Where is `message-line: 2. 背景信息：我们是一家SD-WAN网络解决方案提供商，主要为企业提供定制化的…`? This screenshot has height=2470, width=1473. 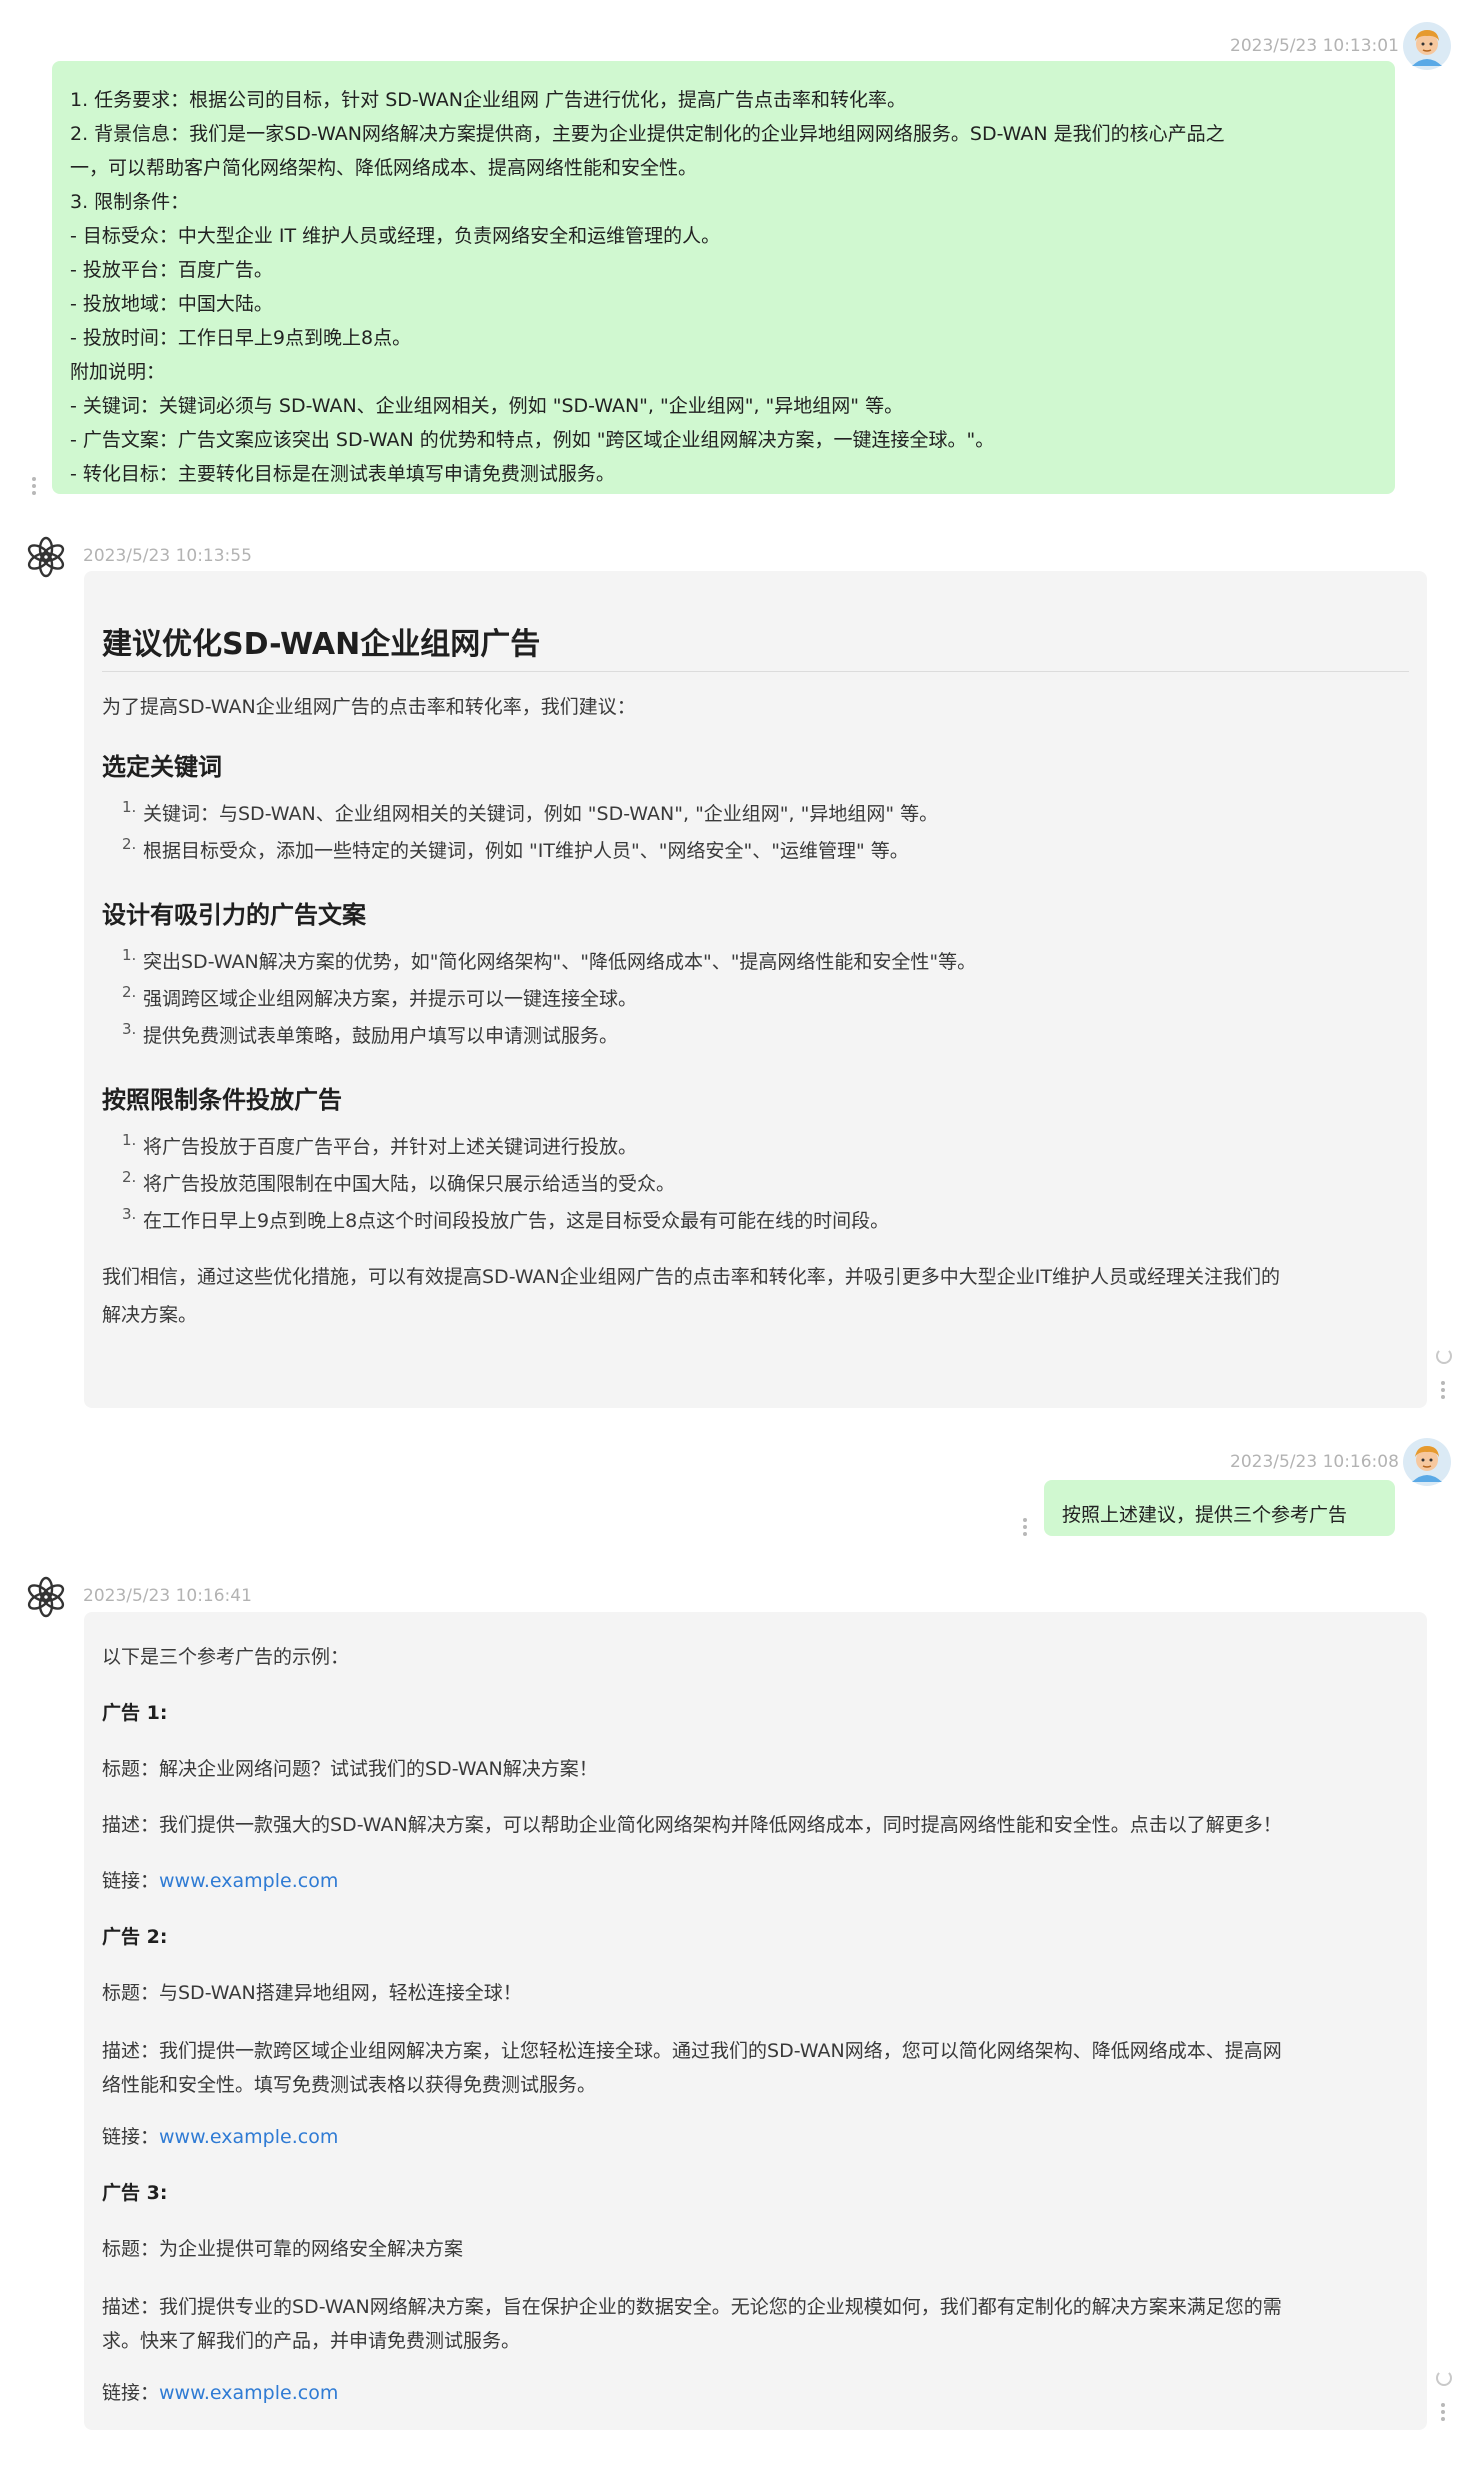 message-line: 2. 背景信息：我们是一家SD-WAN网络解决方案提供商，主要为企业提供定制化的… is located at coordinates (647, 134).